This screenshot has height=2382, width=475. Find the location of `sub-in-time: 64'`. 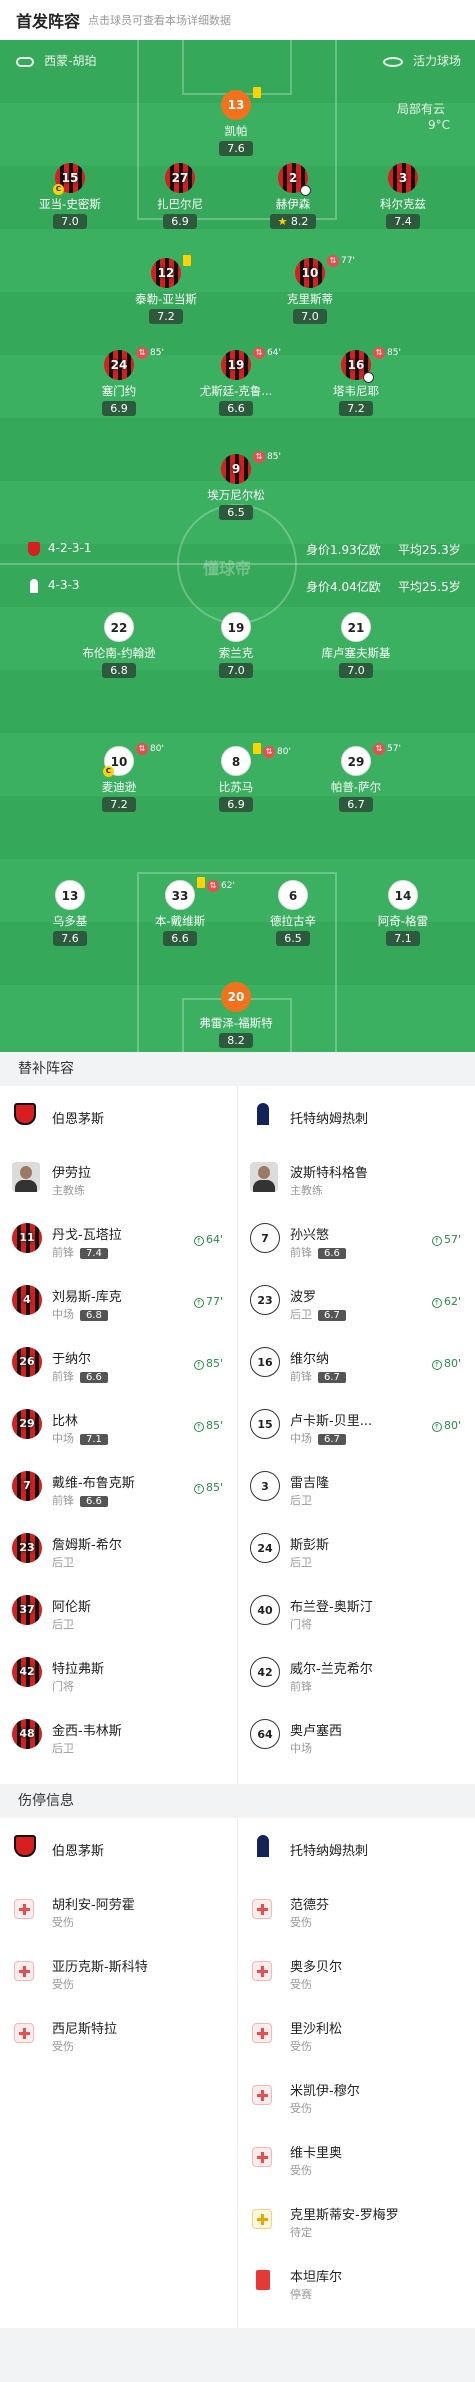

sub-in-time: 64' is located at coordinates (214, 1239).